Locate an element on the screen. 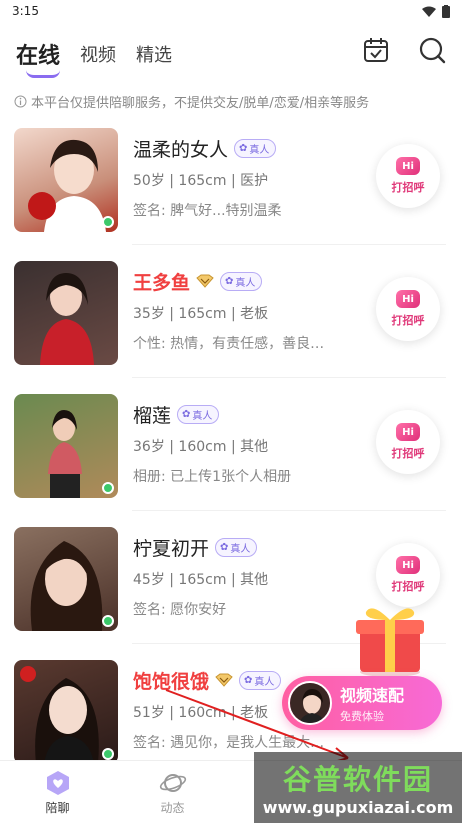  wifi-icon is located at coordinates (429, 11).